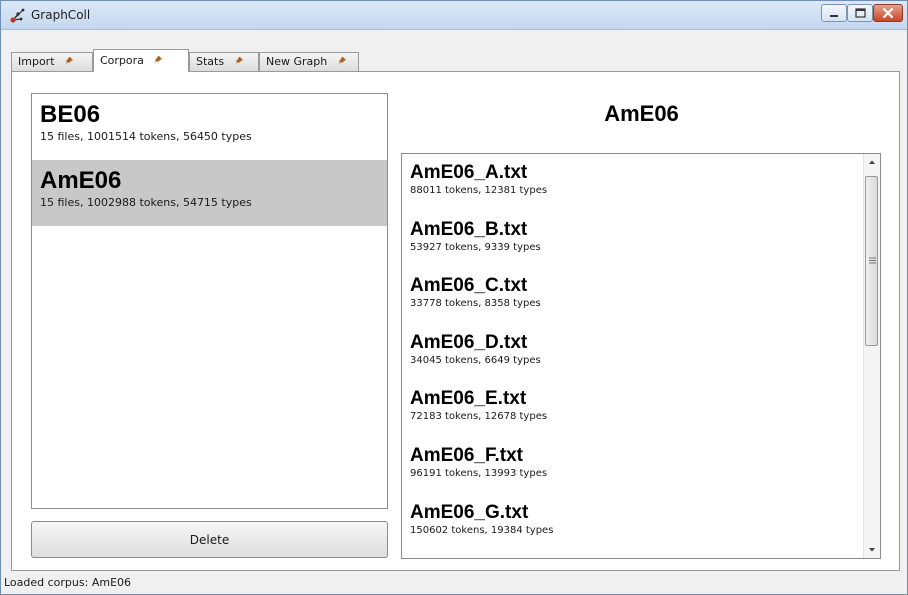 The image size is (908, 595). I want to click on tab-stats: Stats, so click(224, 61).